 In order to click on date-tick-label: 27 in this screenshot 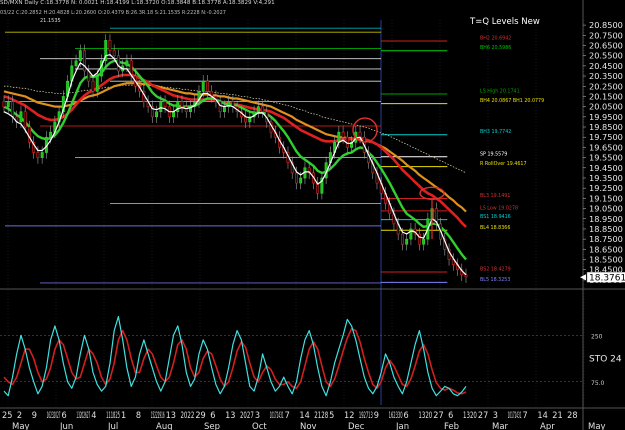, I will do `click(483, 416)`.